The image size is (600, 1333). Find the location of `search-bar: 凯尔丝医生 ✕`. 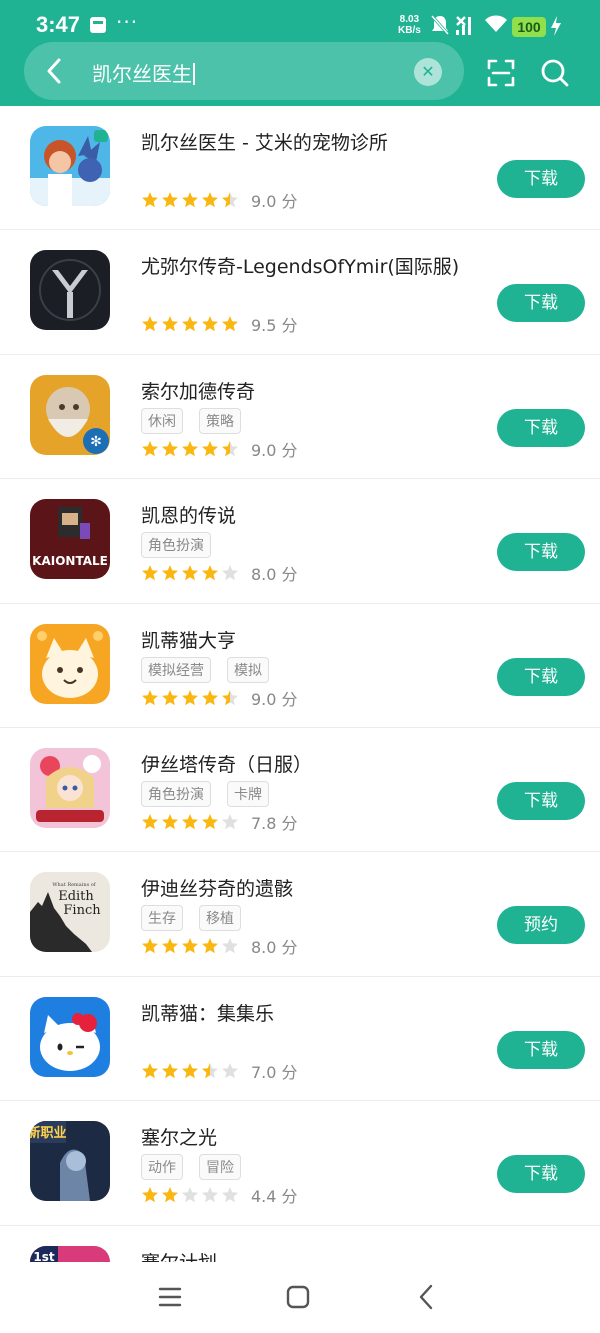

search-bar: 凯尔丝医生 ✕ is located at coordinates (244, 71).